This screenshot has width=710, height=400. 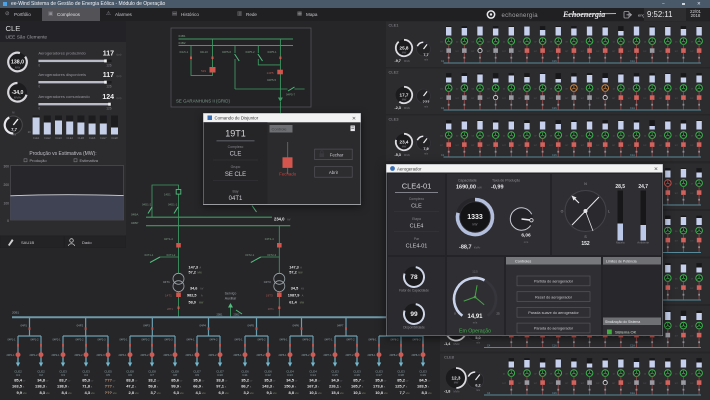 What do you see at coordinates (400, 386) in the screenshot?
I see `svg-text: 125,7` at bounding box center [400, 386].